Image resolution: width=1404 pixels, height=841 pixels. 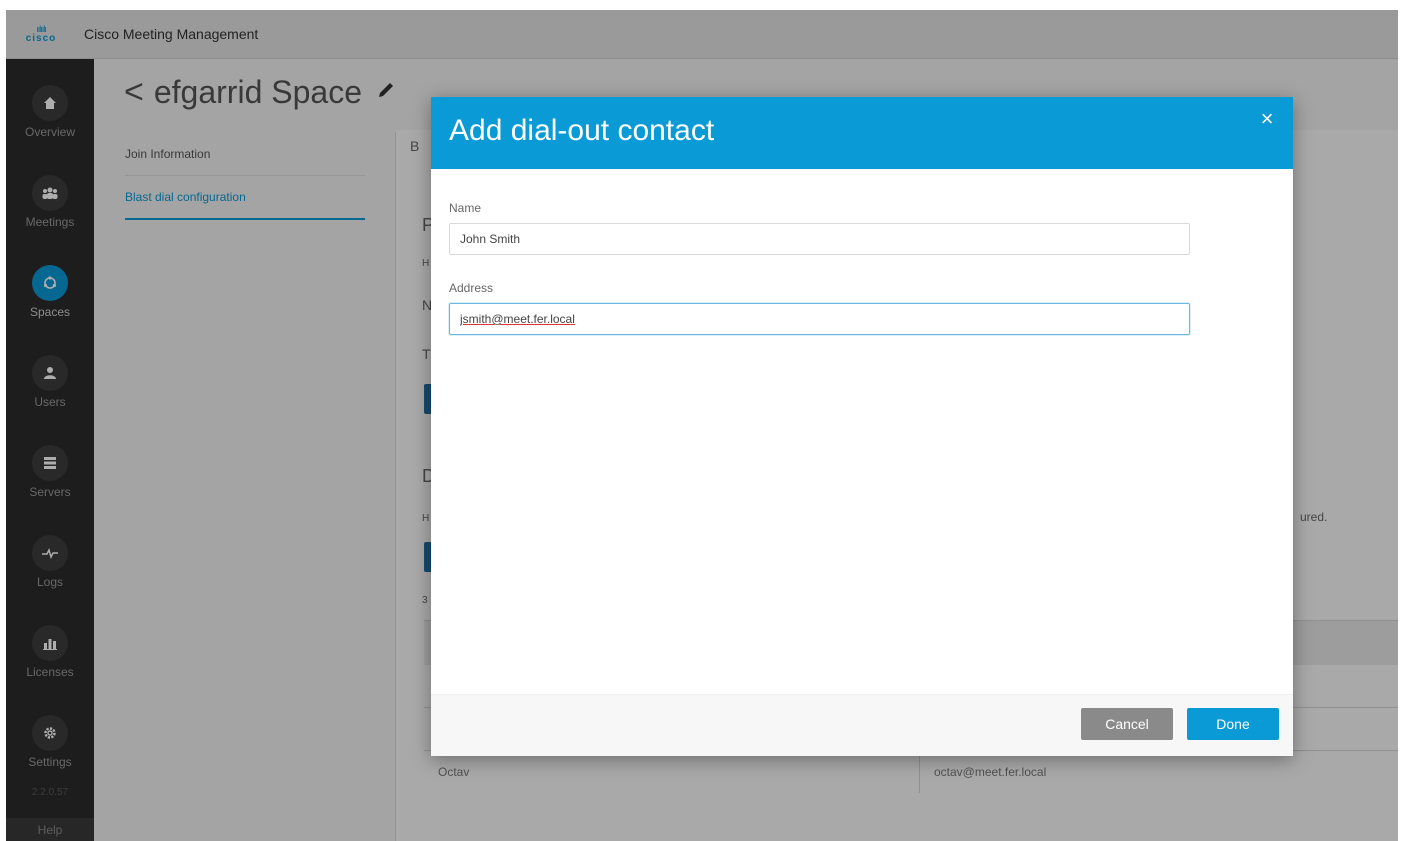 What do you see at coordinates (819, 319) in the screenshot?
I see `address-field` at bounding box center [819, 319].